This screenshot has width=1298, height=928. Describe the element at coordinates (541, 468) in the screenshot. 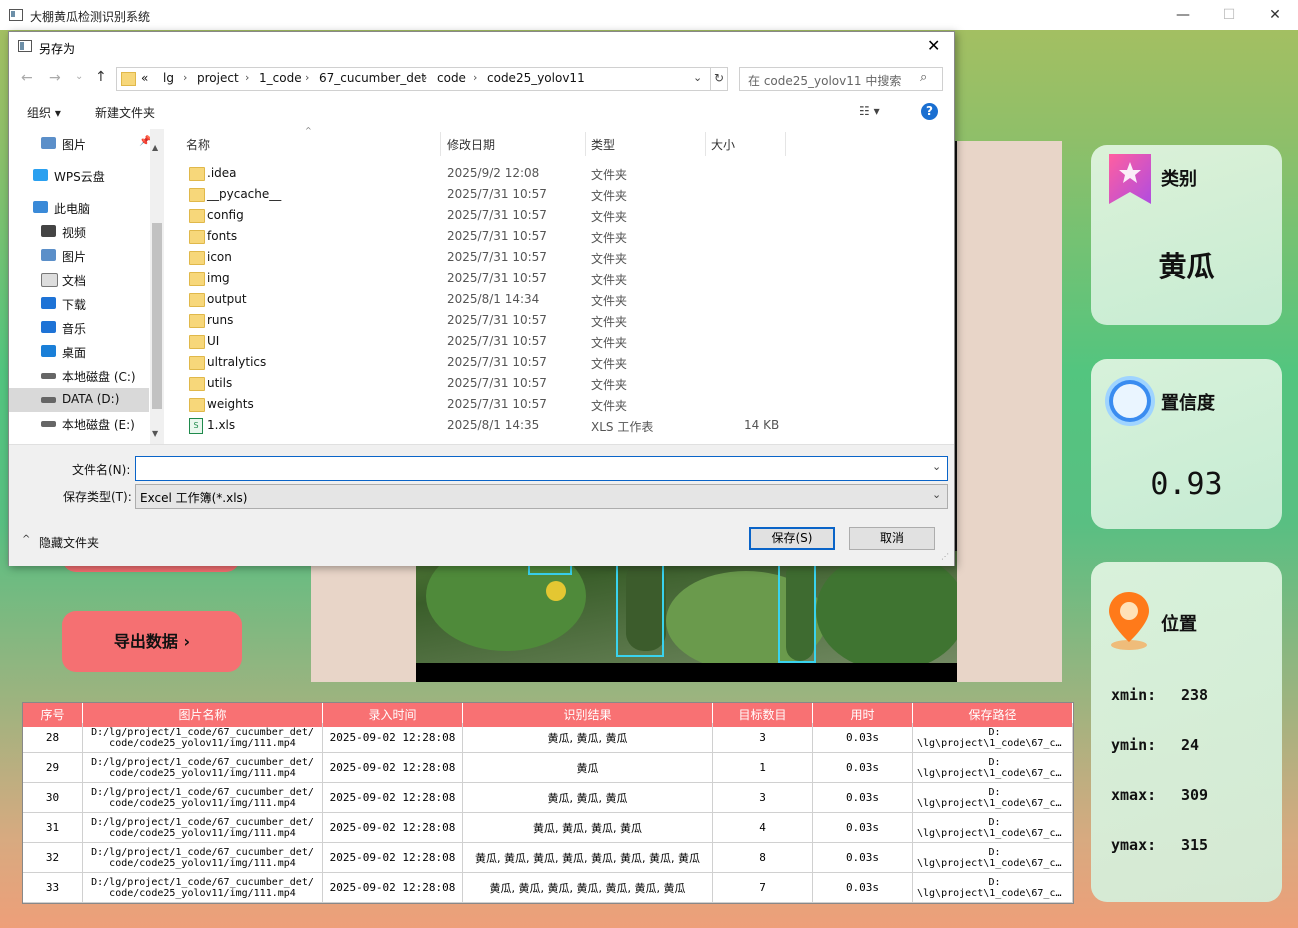

I see `filename-input: ⌄` at that location.